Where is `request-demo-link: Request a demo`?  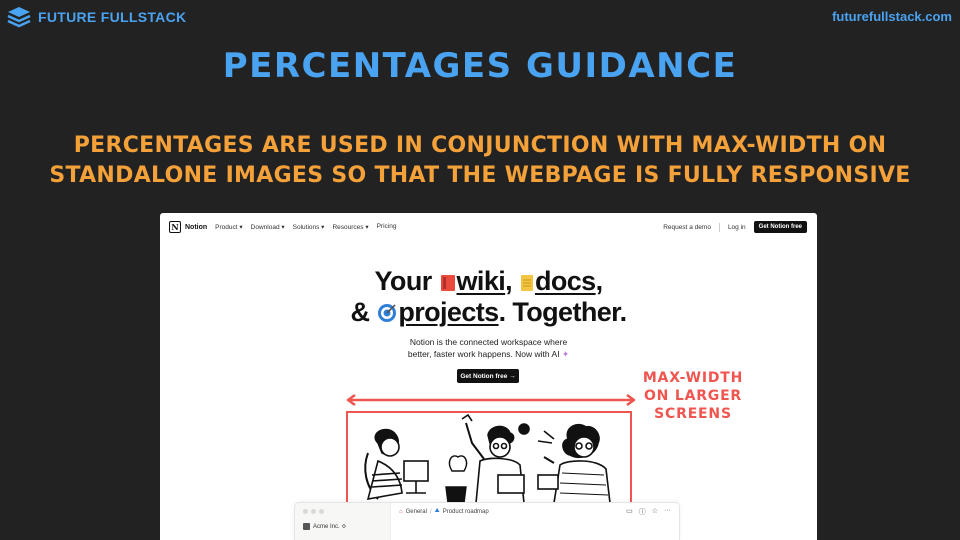 request-demo-link: Request a demo is located at coordinates (687, 227).